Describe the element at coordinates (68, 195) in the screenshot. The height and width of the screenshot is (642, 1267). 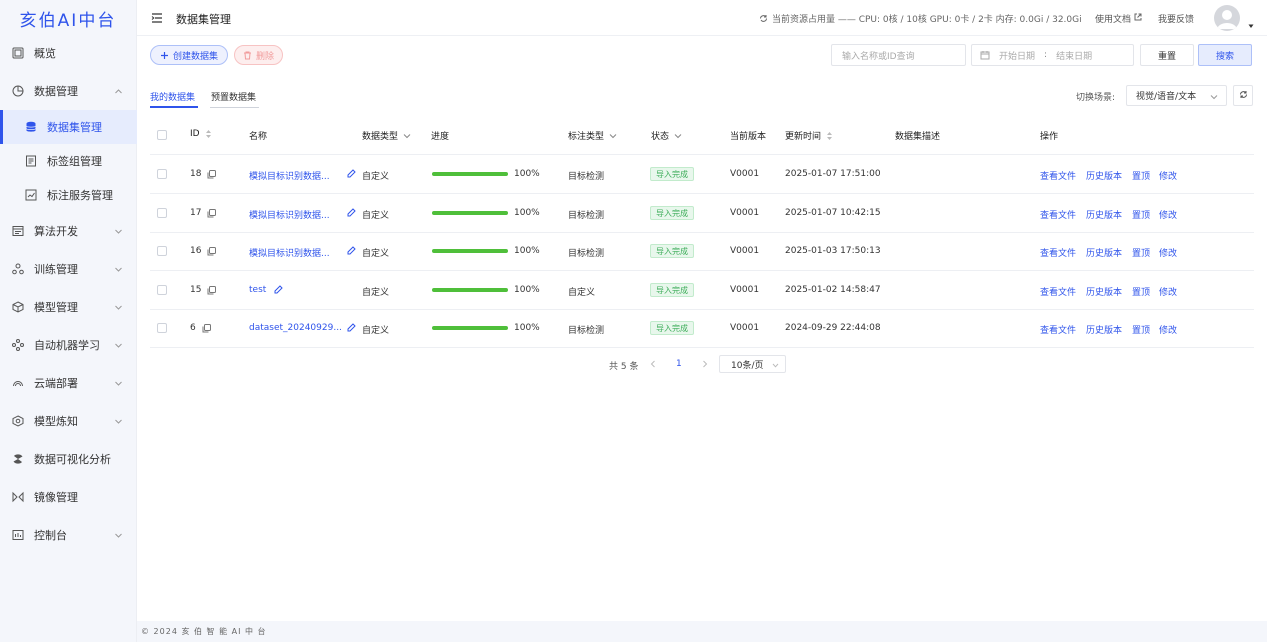
I see `sidebar-item-annotation-service: 标注服务管理` at that location.